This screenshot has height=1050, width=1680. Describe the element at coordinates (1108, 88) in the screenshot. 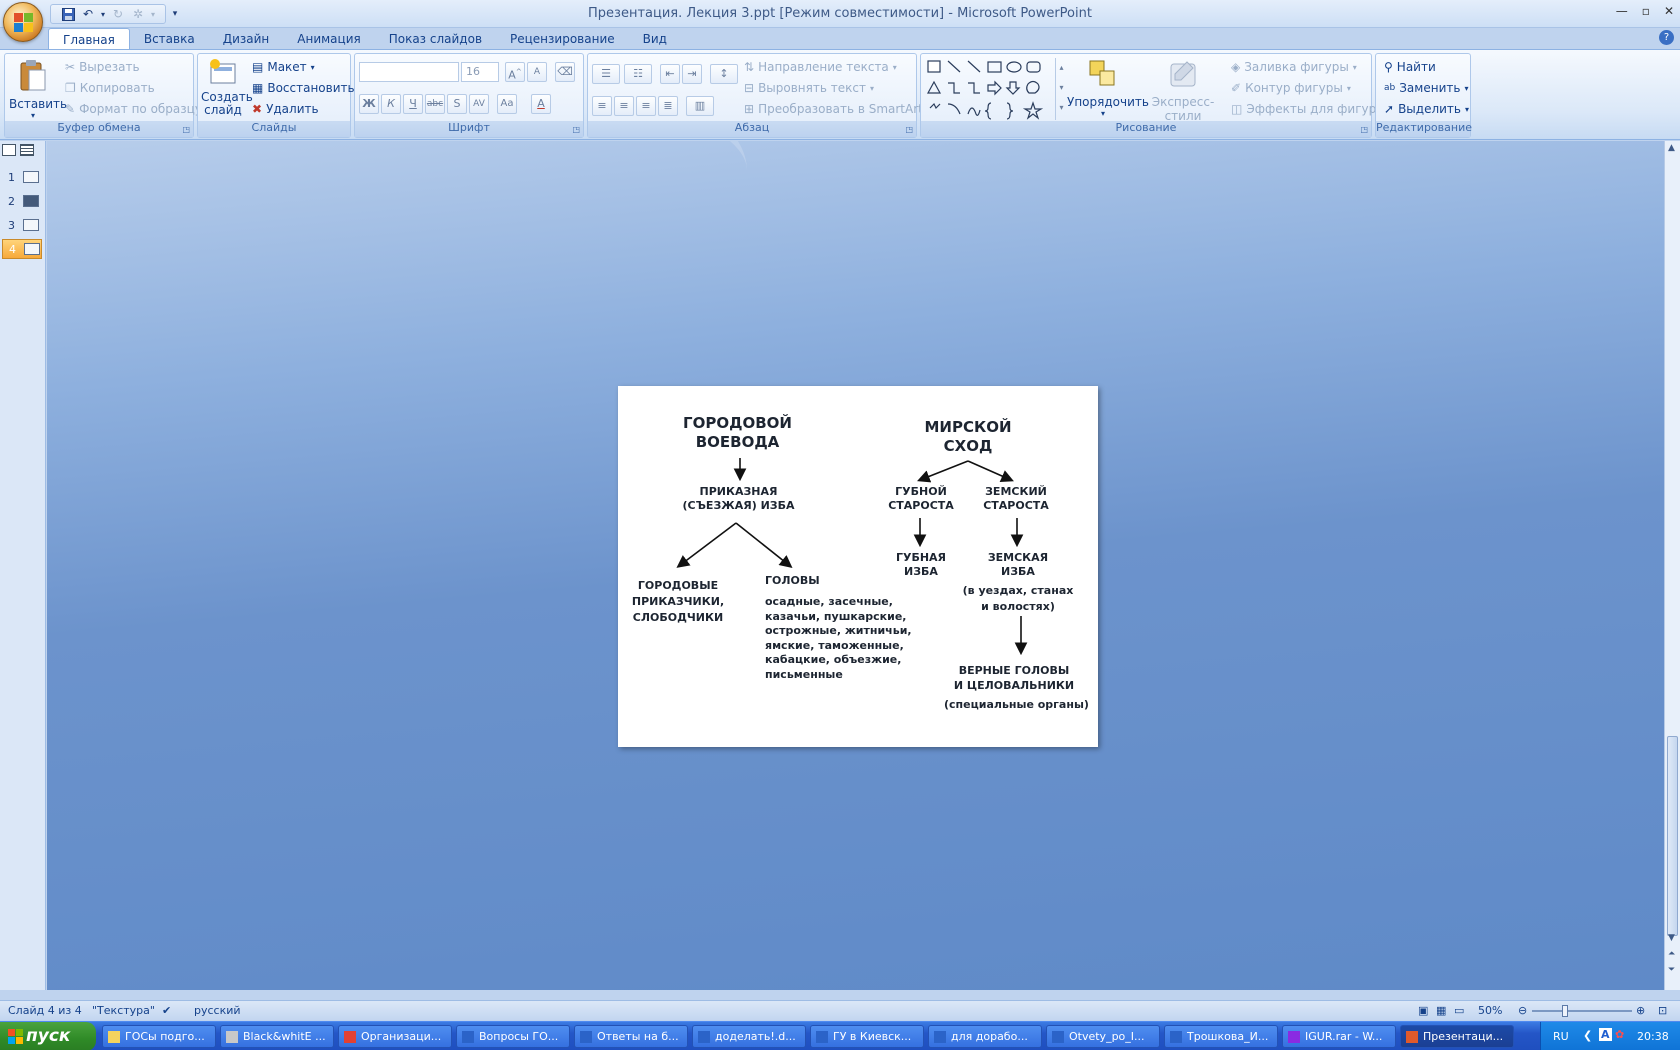

I see `arrange-button: Упорядочить ▾` at that location.